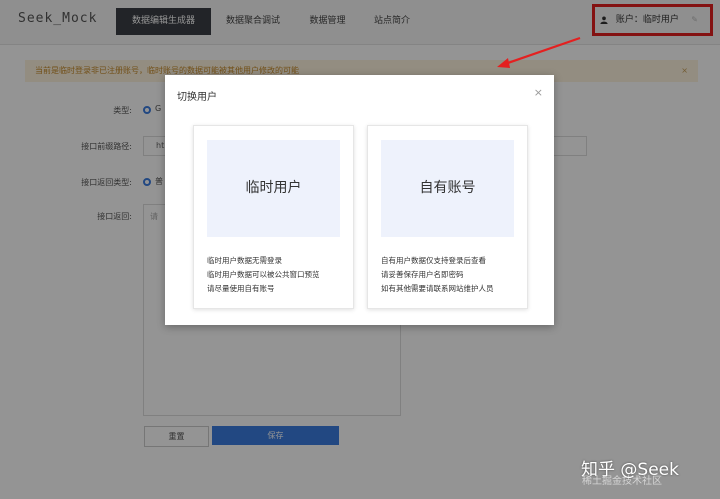 This screenshot has height=499, width=720. I want to click on own-account-title: 自有账号, so click(447, 188).